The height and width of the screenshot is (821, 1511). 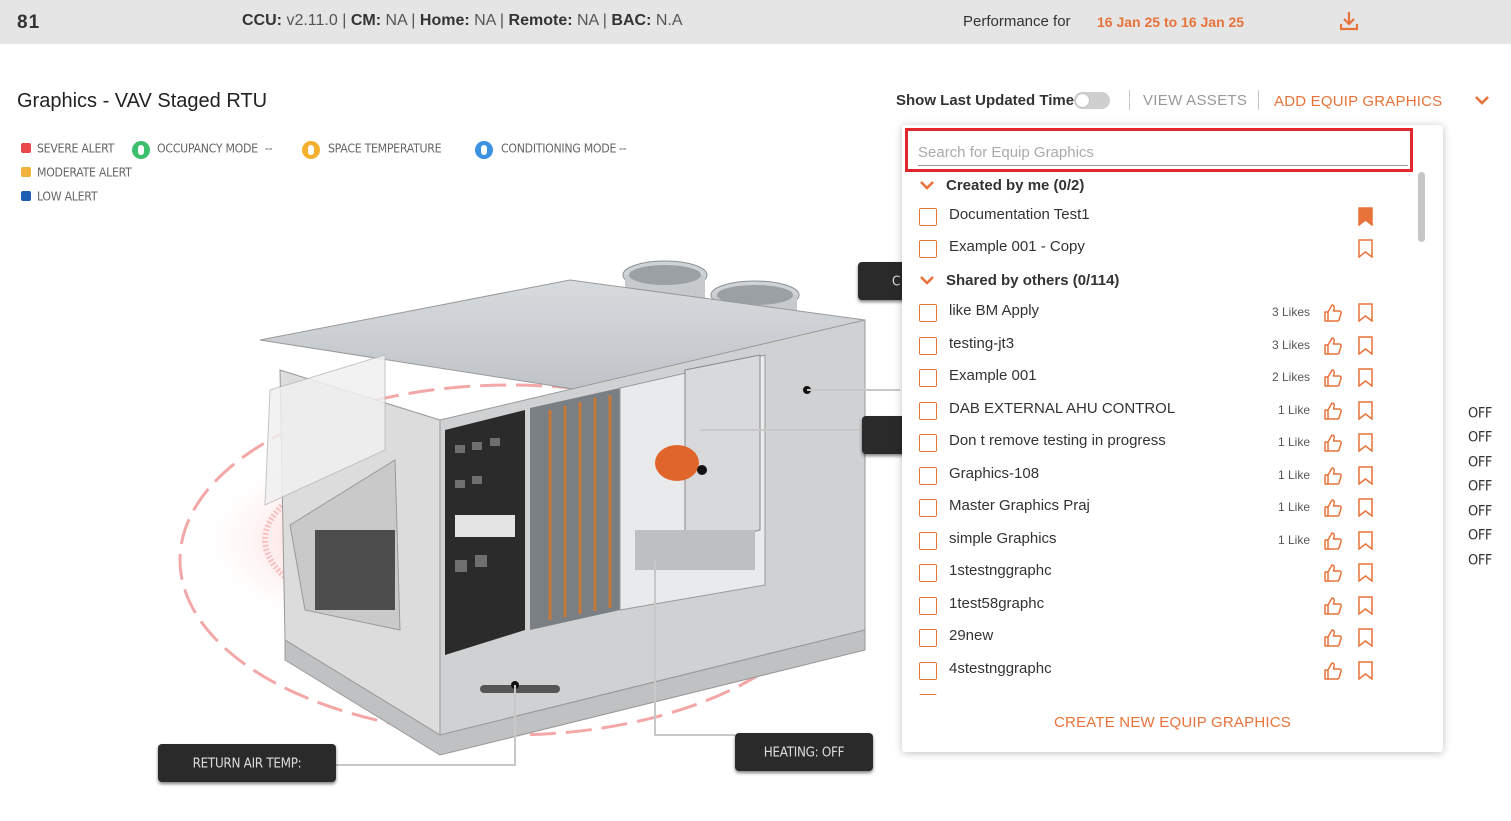 I want to click on conditioning-mode-label: CONDITIONING MODE, so click(x=559, y=148).